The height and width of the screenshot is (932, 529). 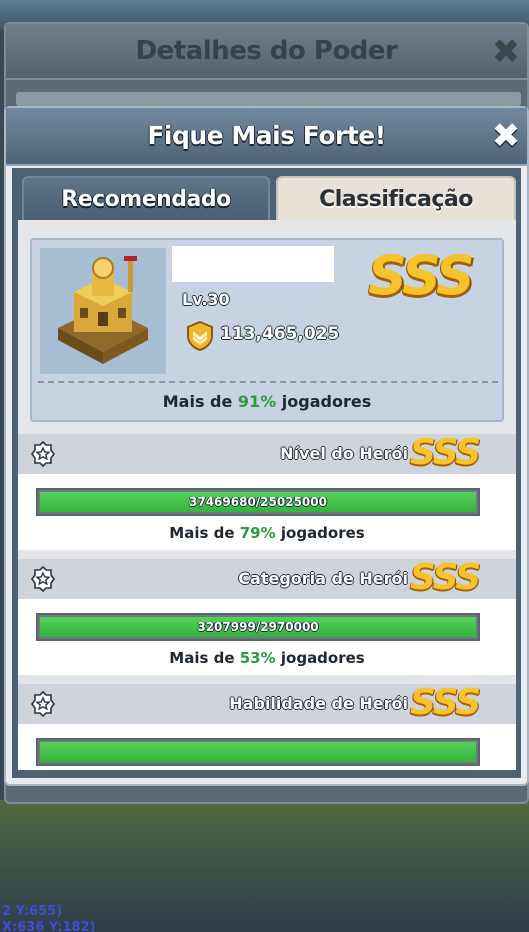 I want to click on category-body: 3207999/2970000 Mais de 53% jogadores, so click(x=267, y=637).